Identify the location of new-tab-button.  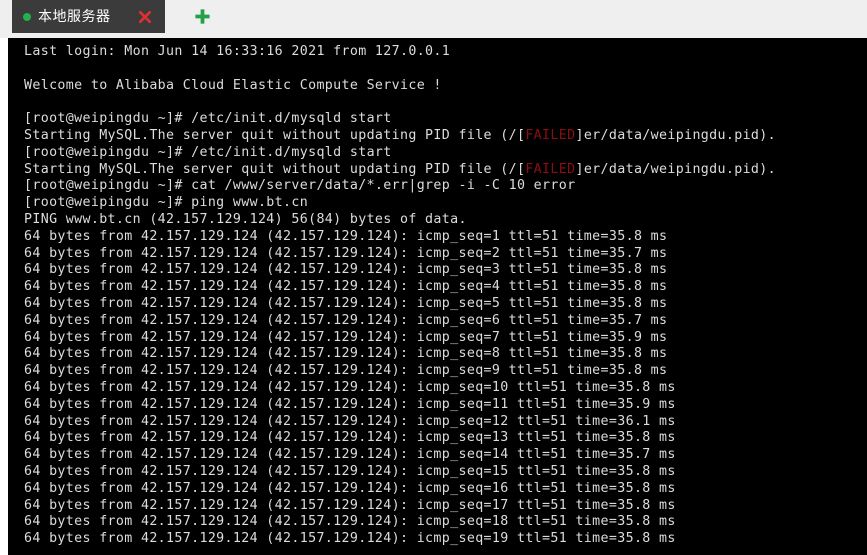
(202, 16).